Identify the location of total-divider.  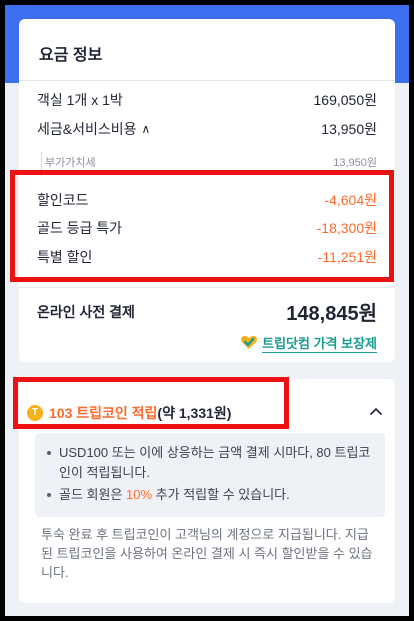
(207, 287).